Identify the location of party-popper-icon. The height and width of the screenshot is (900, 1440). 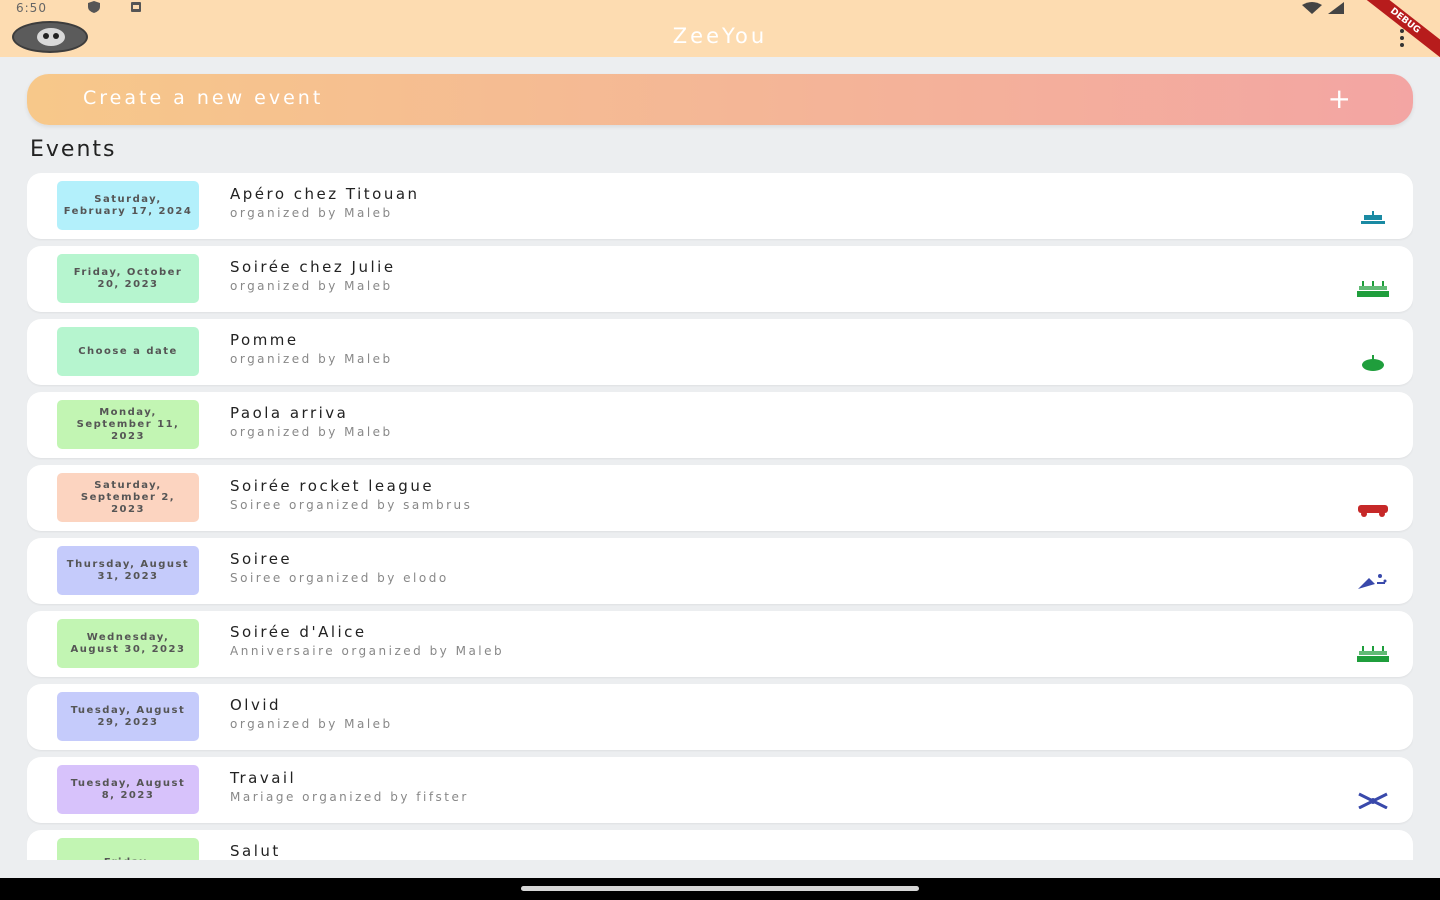
(1372, 581).